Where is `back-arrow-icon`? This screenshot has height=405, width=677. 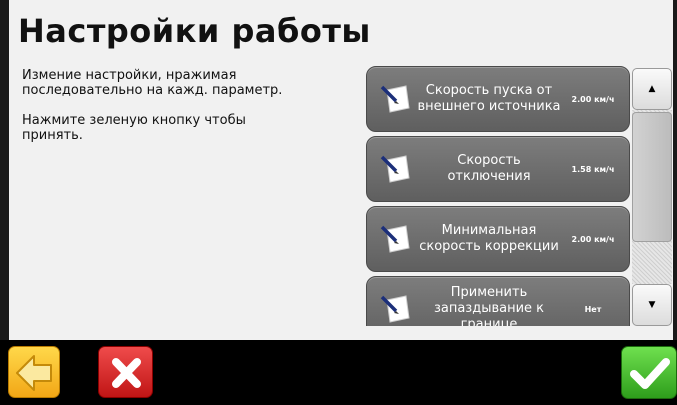 back-arrow-icon is located at coordinates (34, 373).